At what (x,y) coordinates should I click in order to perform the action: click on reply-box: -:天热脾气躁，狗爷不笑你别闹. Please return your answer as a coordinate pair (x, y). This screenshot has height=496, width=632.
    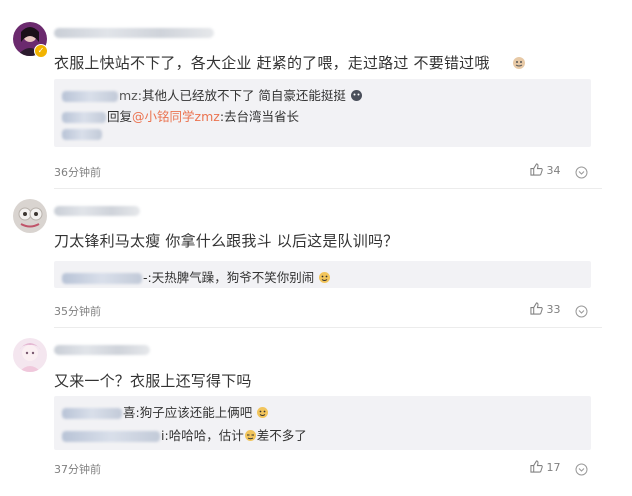
    Looking at the image, I should click on (322, 274).